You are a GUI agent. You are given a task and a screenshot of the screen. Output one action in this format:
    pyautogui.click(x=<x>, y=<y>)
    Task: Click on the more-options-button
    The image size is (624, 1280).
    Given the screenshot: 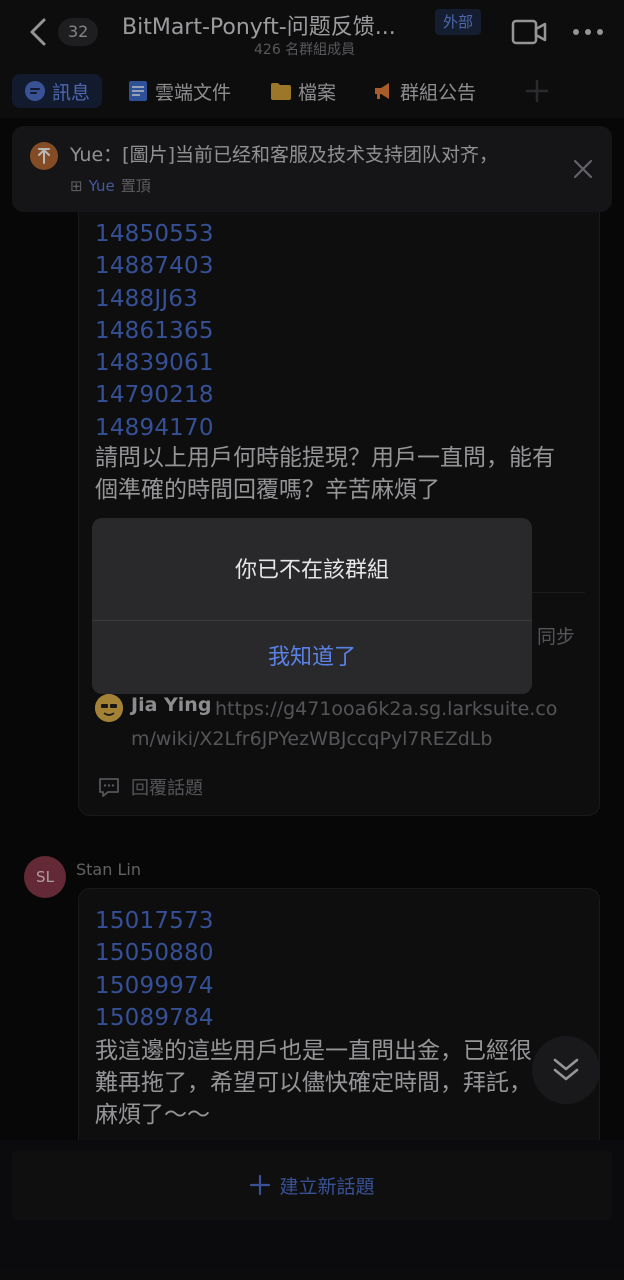 What is the action you would take?
    pyautogui.click(x=588, y=32)
    